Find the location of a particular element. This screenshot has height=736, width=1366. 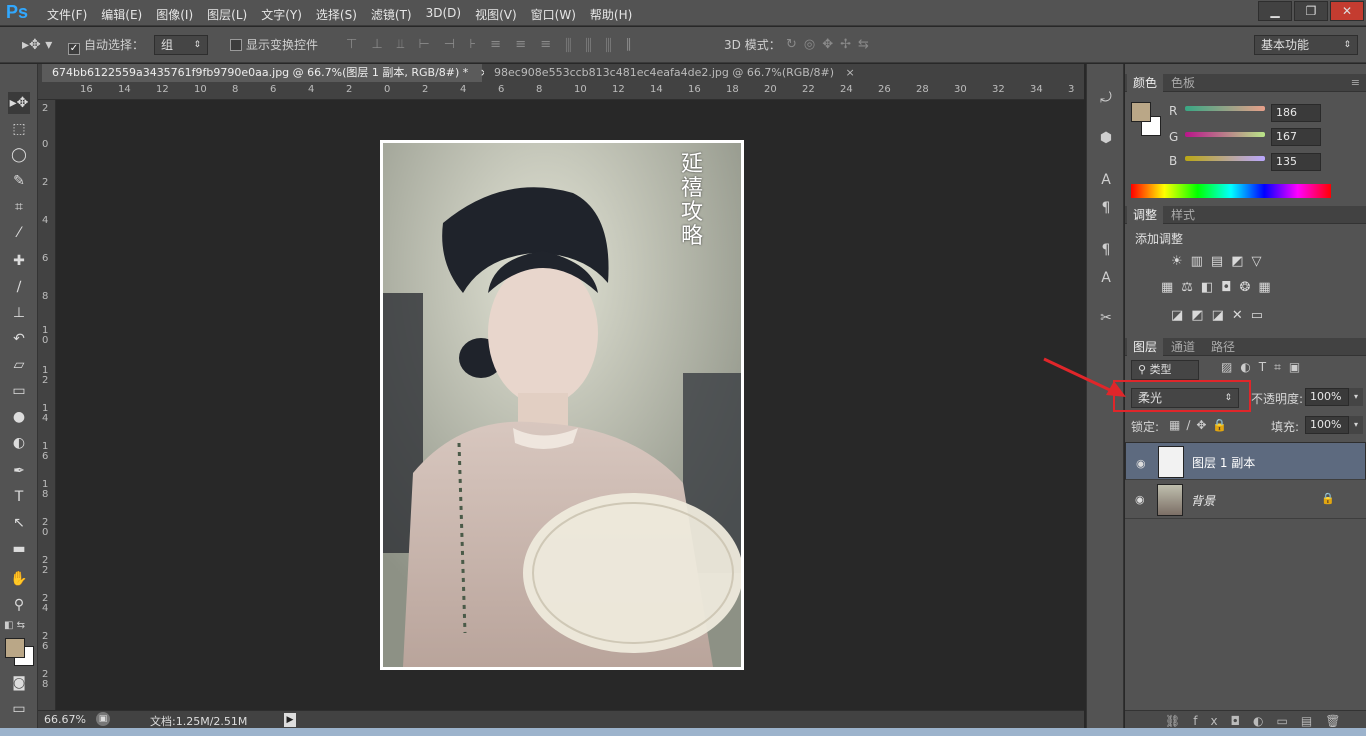

tool-presets-icon: ✂ is located at coordinates (1106, 318).